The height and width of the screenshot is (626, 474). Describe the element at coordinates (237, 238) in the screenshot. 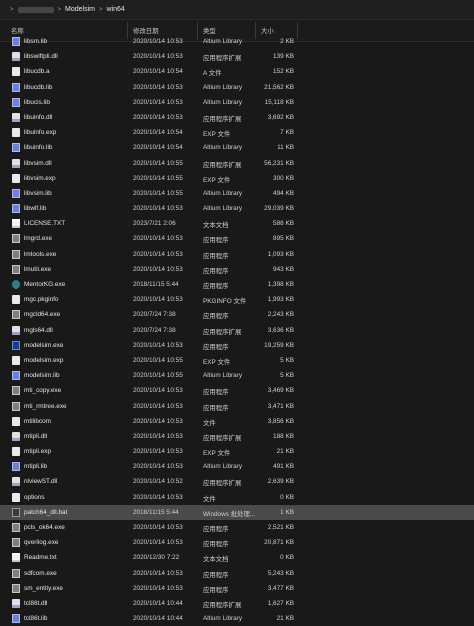

I see `file-row: lmgrd.exe 2020/10/14 10:53 应用程序 895 KB` at that location.